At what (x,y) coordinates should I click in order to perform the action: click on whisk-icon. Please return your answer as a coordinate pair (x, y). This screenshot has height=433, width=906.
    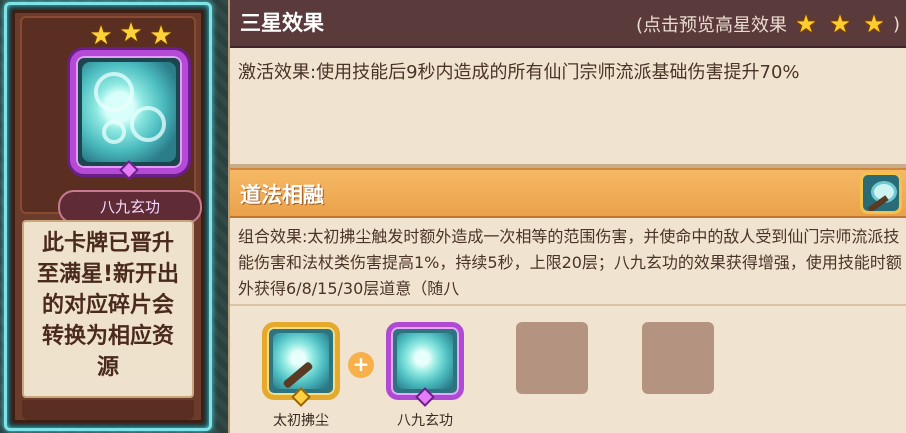
    Looking at the image, I should click on (881, 193).